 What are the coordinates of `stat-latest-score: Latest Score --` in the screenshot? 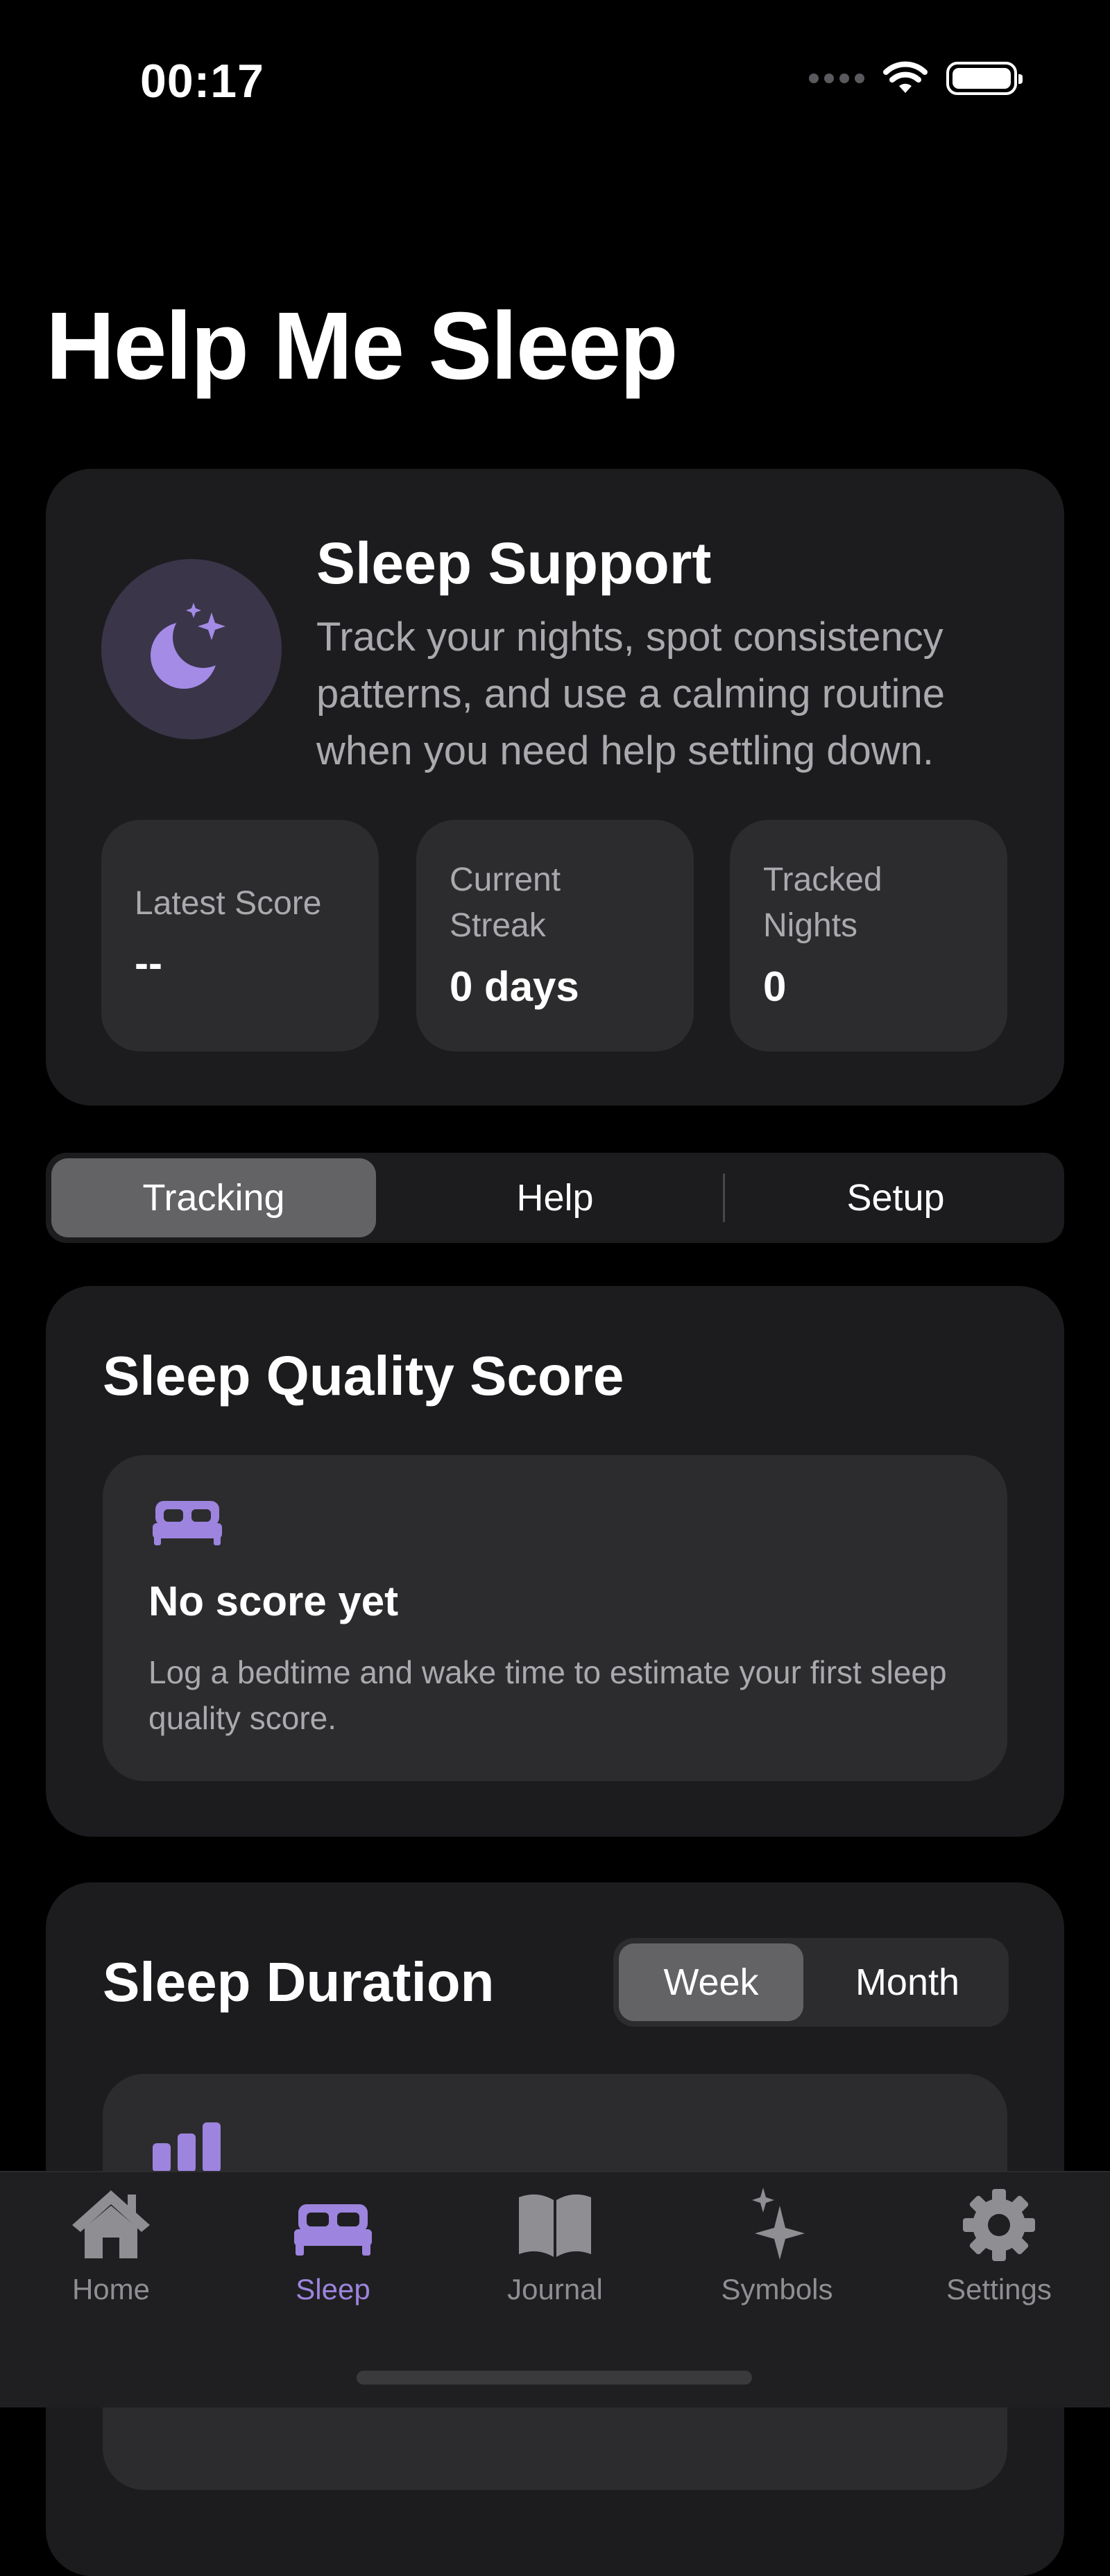 It's located at (240, 935).